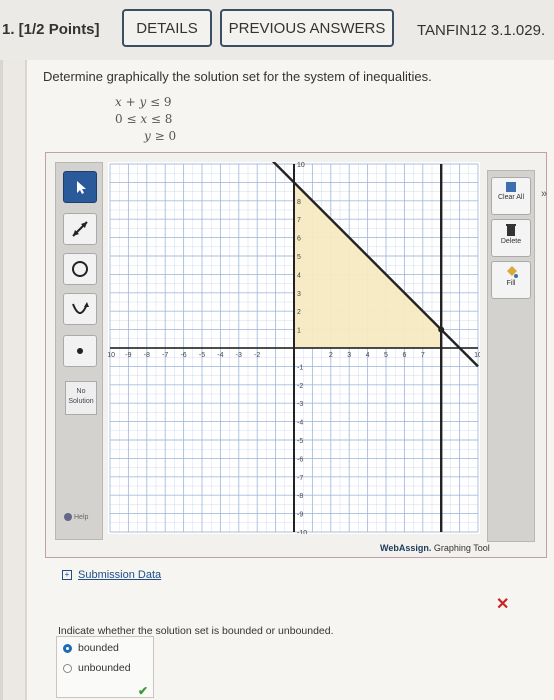 Image resolution: width=554 pixels, height=700 pixels. Describe the element at coordinates (477, 355) in the screenshot. I see `x-tick-label: 10` at that location.